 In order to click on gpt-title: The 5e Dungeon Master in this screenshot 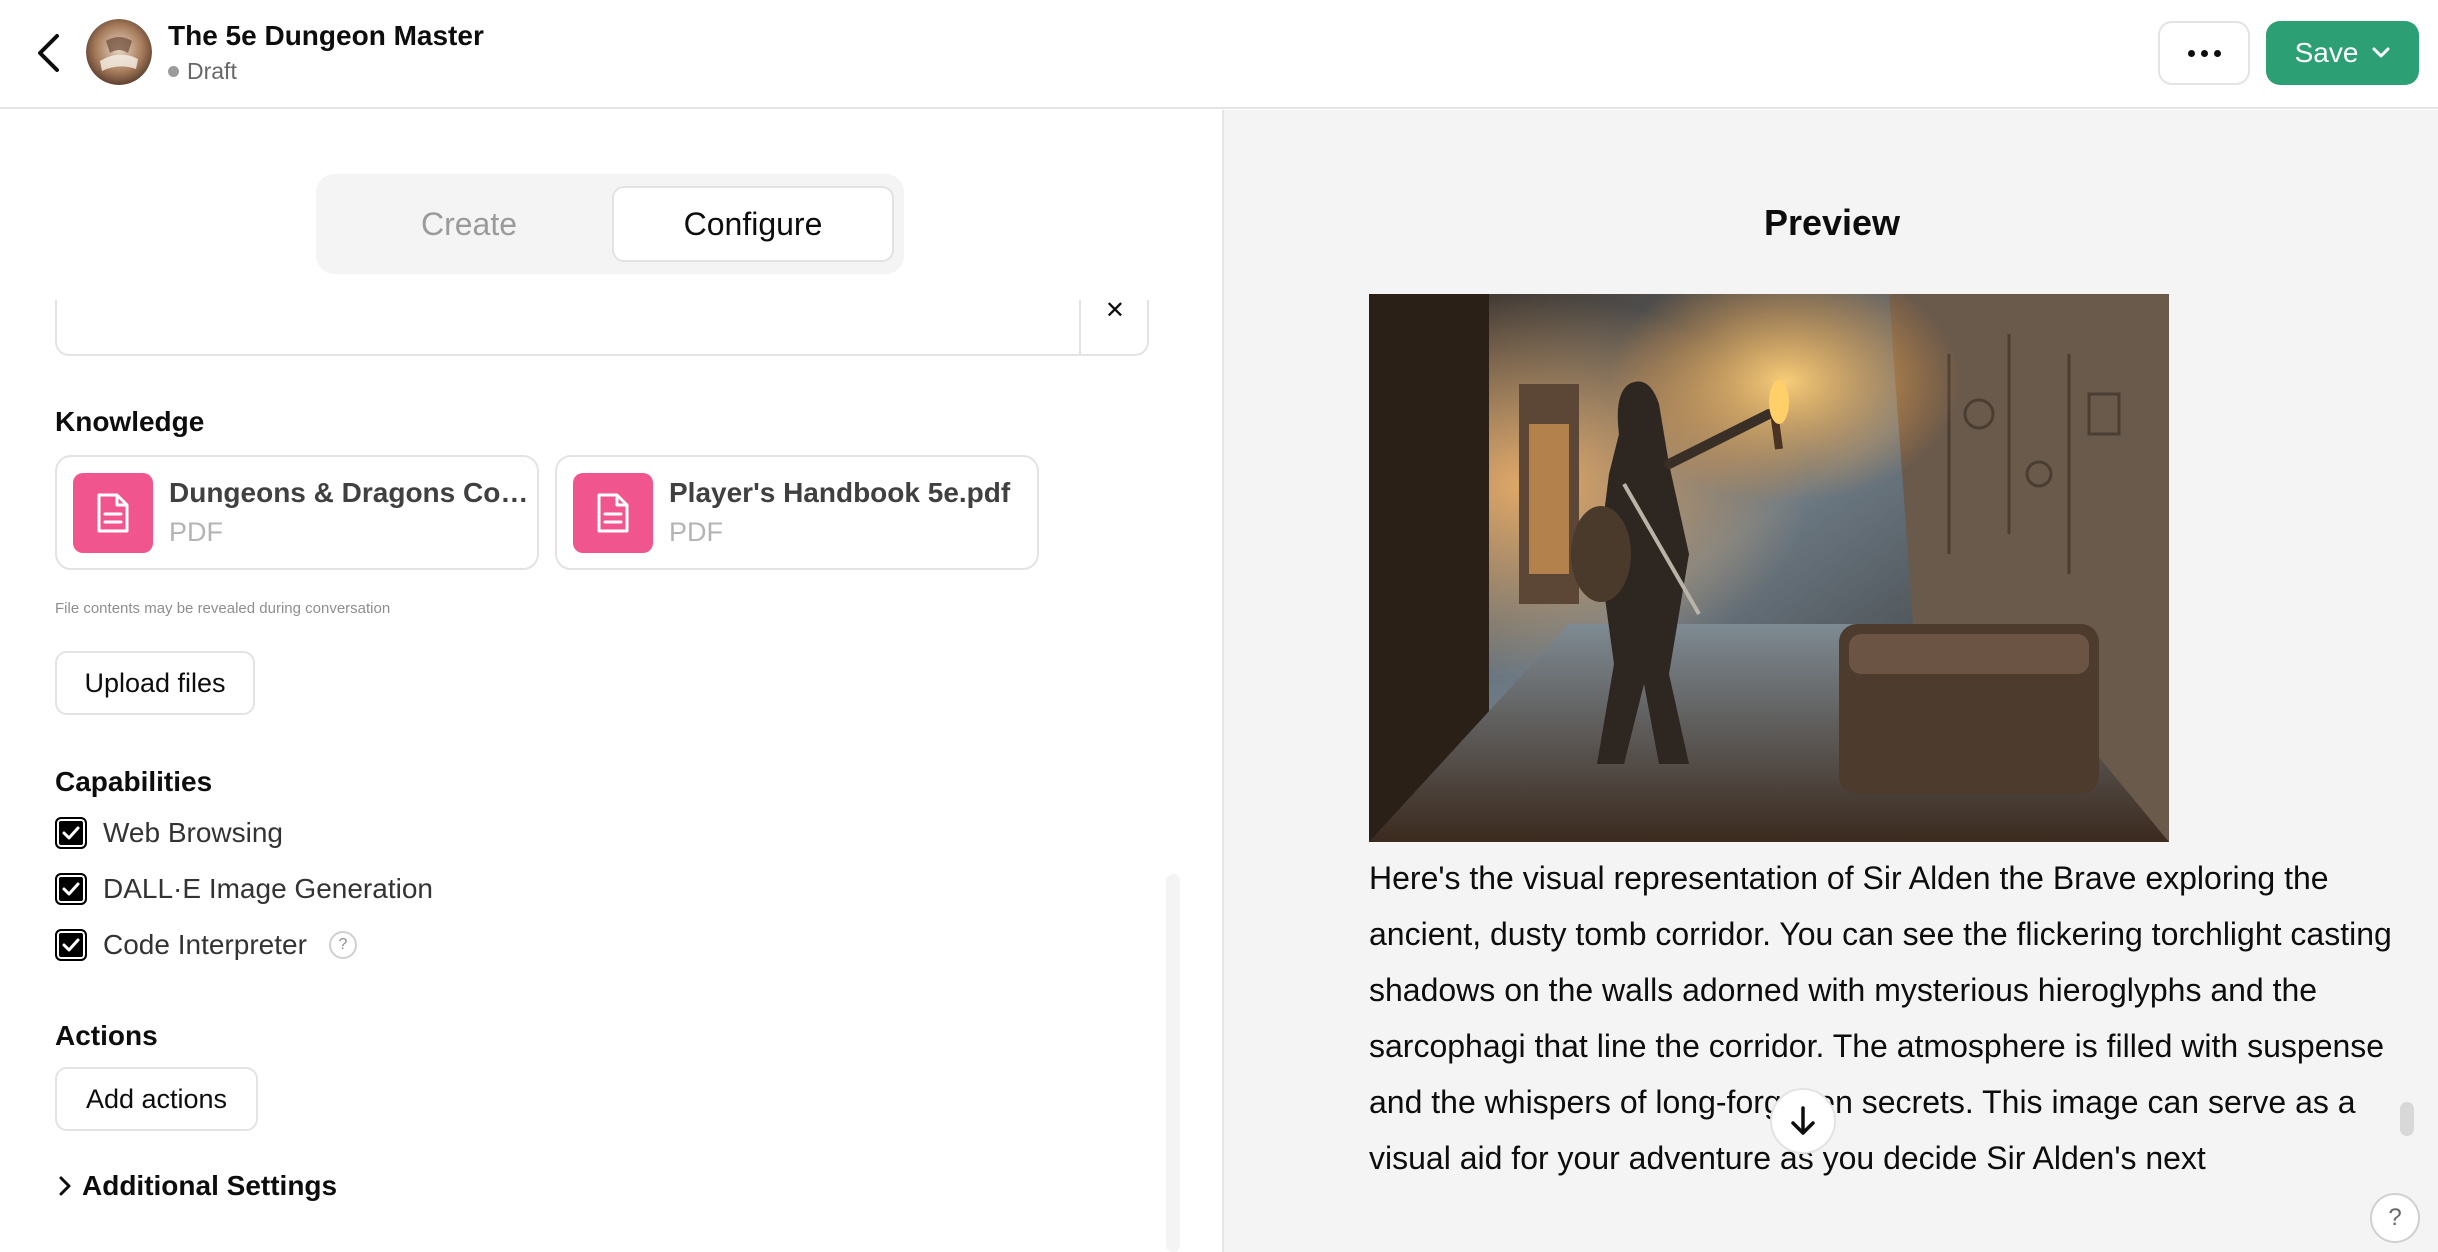, I will do `click(326, 35)`.